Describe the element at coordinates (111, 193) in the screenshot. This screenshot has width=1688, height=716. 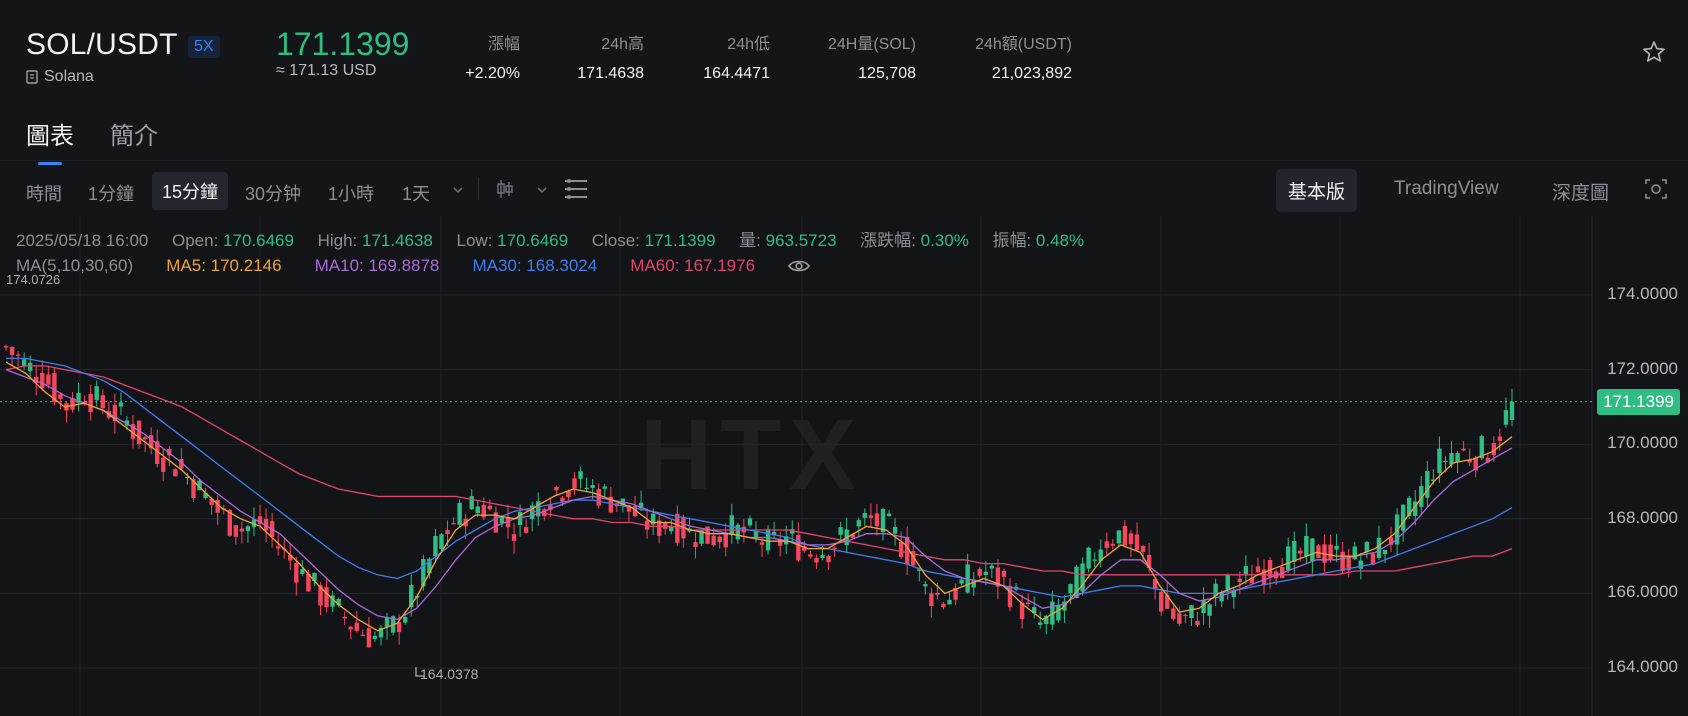
I see `interval-1m: 1分鐘` at that location.